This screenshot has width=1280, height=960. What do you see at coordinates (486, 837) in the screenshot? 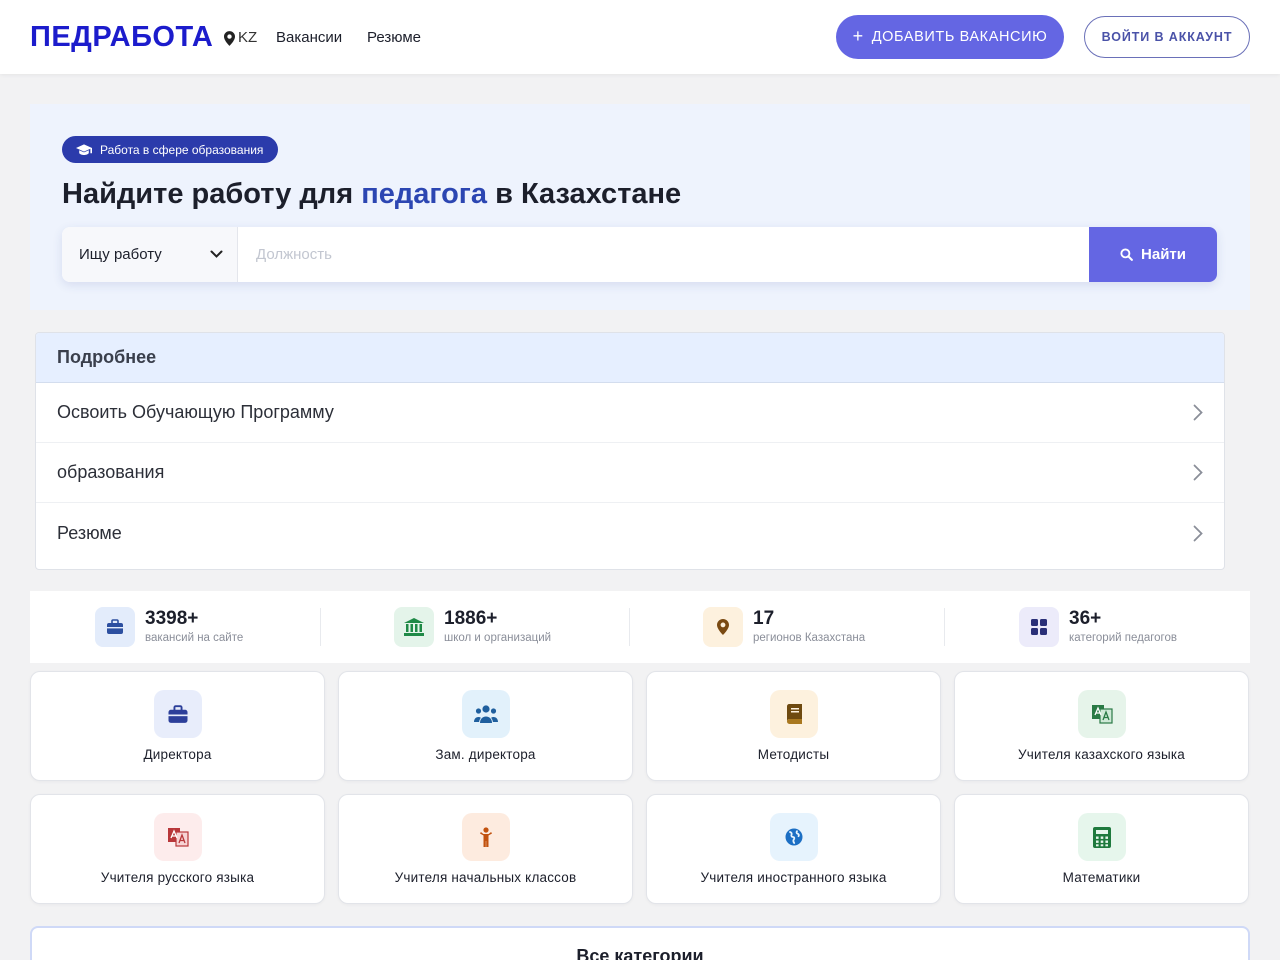
I see `child-icon` at bounding box center [486, 837].